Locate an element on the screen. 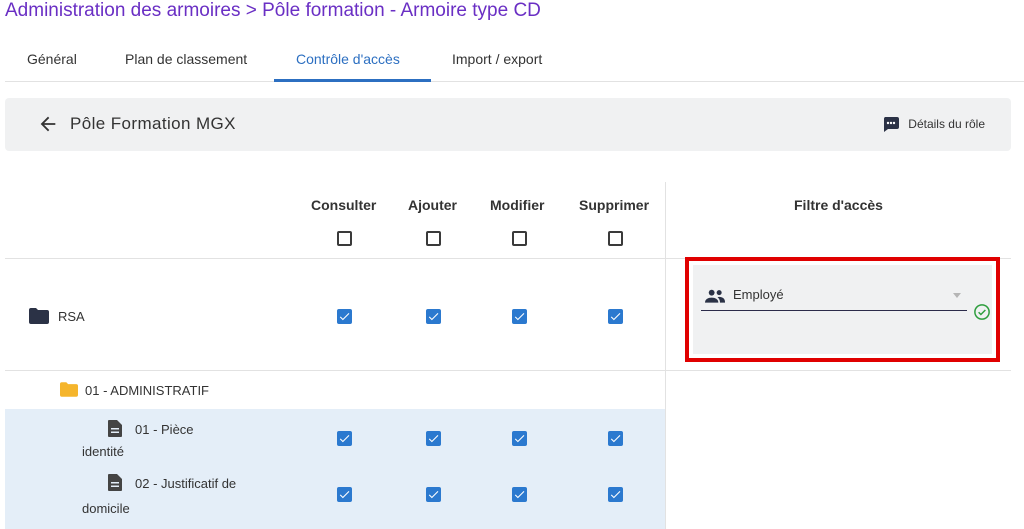 Image resolution: width=1024 pixels, height=529 pixels. row-label-justificatif-line2: domicile is located at coordinates (106, 508).